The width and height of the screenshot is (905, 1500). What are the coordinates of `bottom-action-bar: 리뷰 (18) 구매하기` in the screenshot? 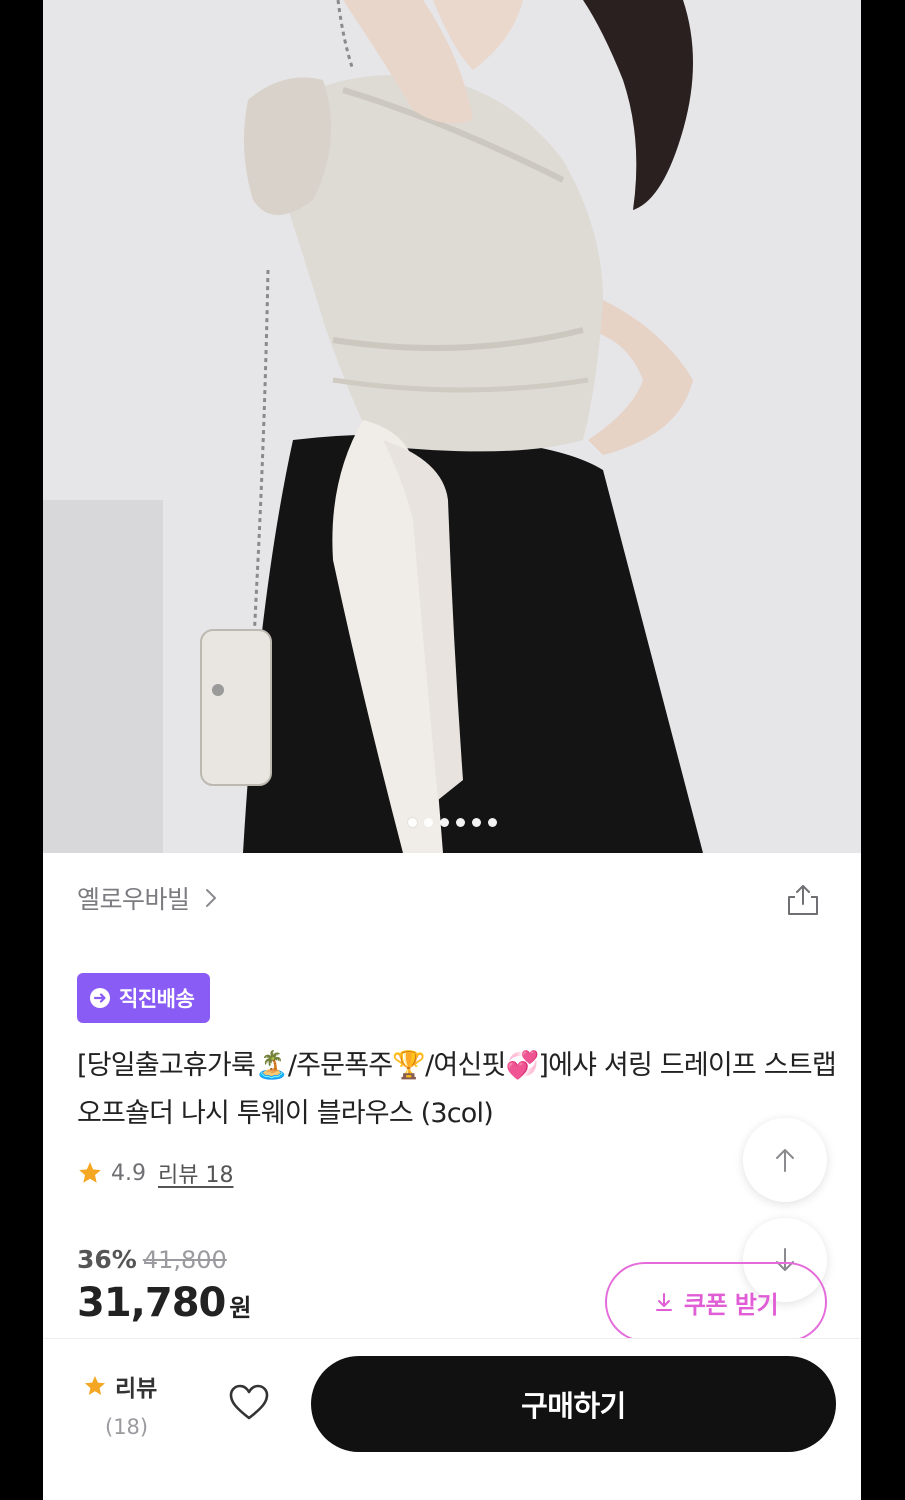 It's located at (452, 1419).